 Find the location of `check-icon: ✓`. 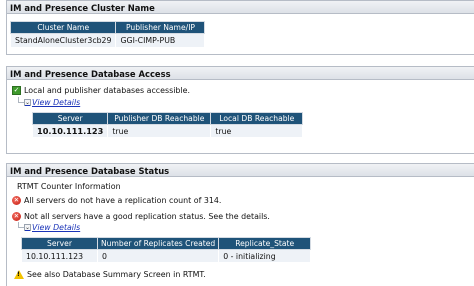

check-icon: ✓ is located at coordinates (16, 90).